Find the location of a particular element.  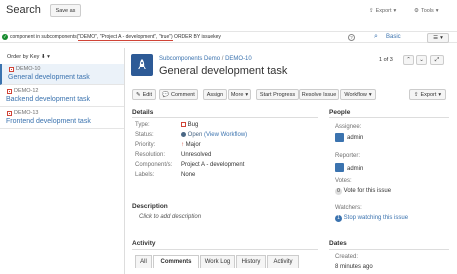

list-item: DEMO-12 Backend development task is located at coordinates (62, 96).